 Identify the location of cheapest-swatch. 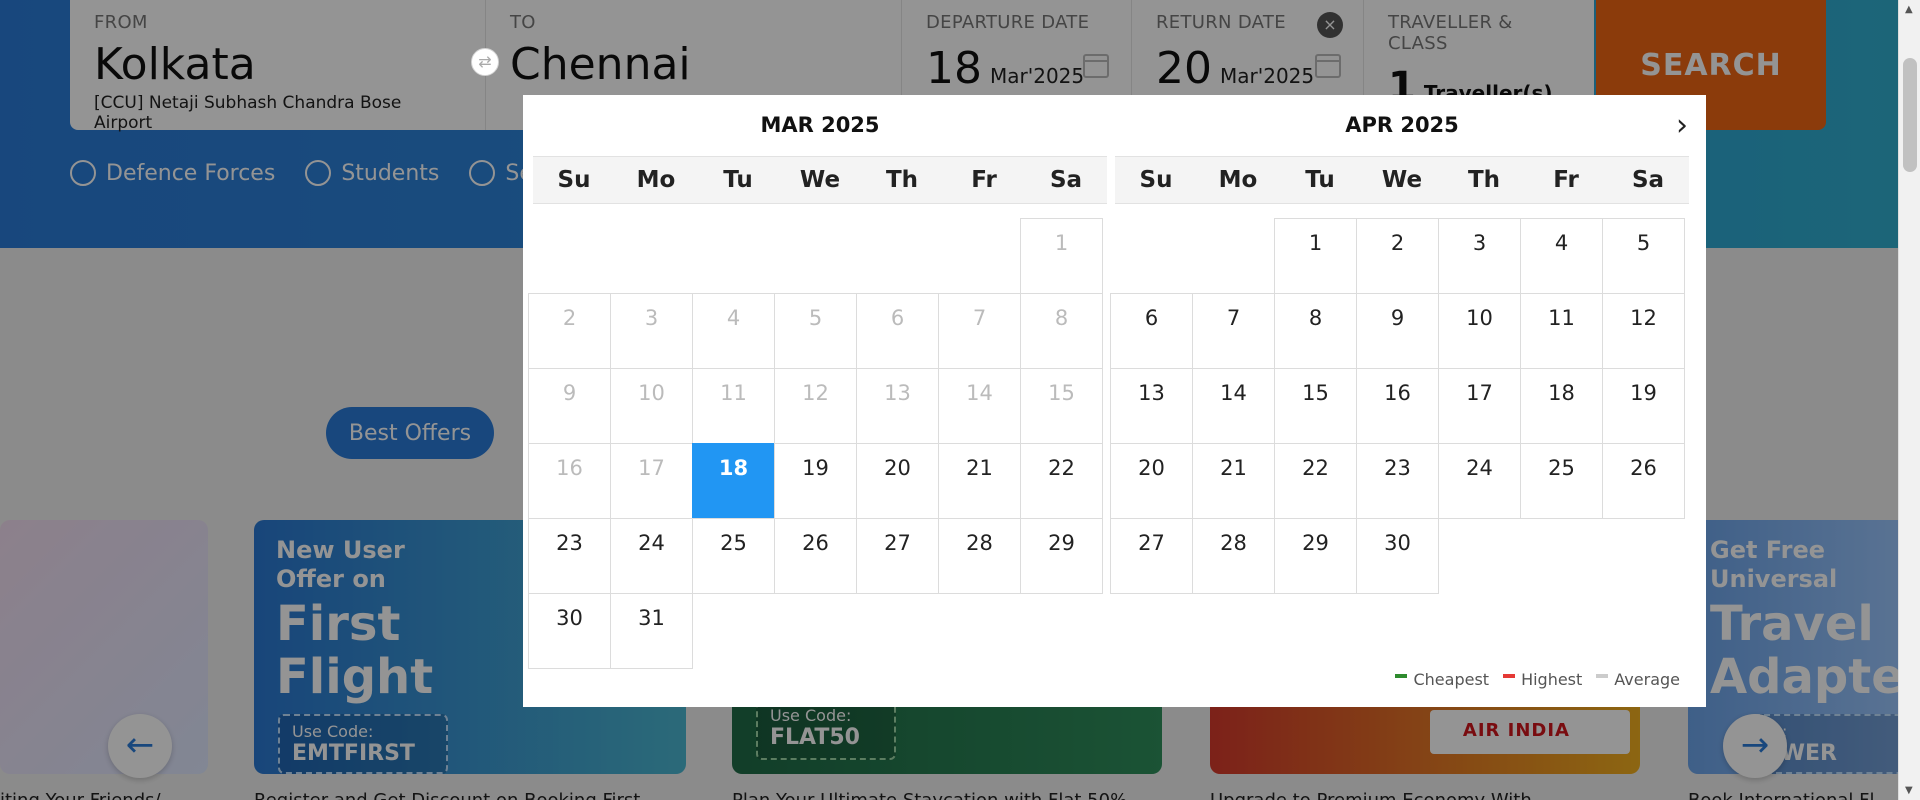
(1401, 675).